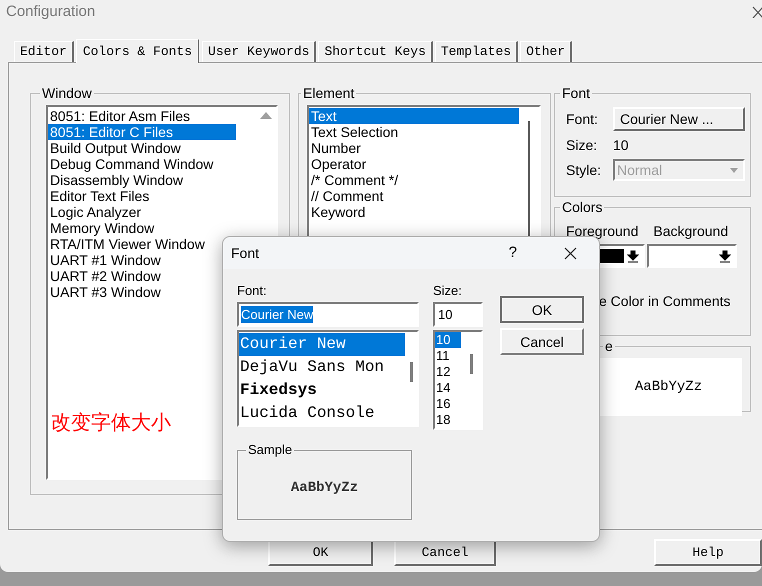 The width and height of the screenshot is (762, 586). What do you see at coordinates (665, 301) in the screenshot?
I see `option-label: e Color in Comments` at bounding box center [665, 301].